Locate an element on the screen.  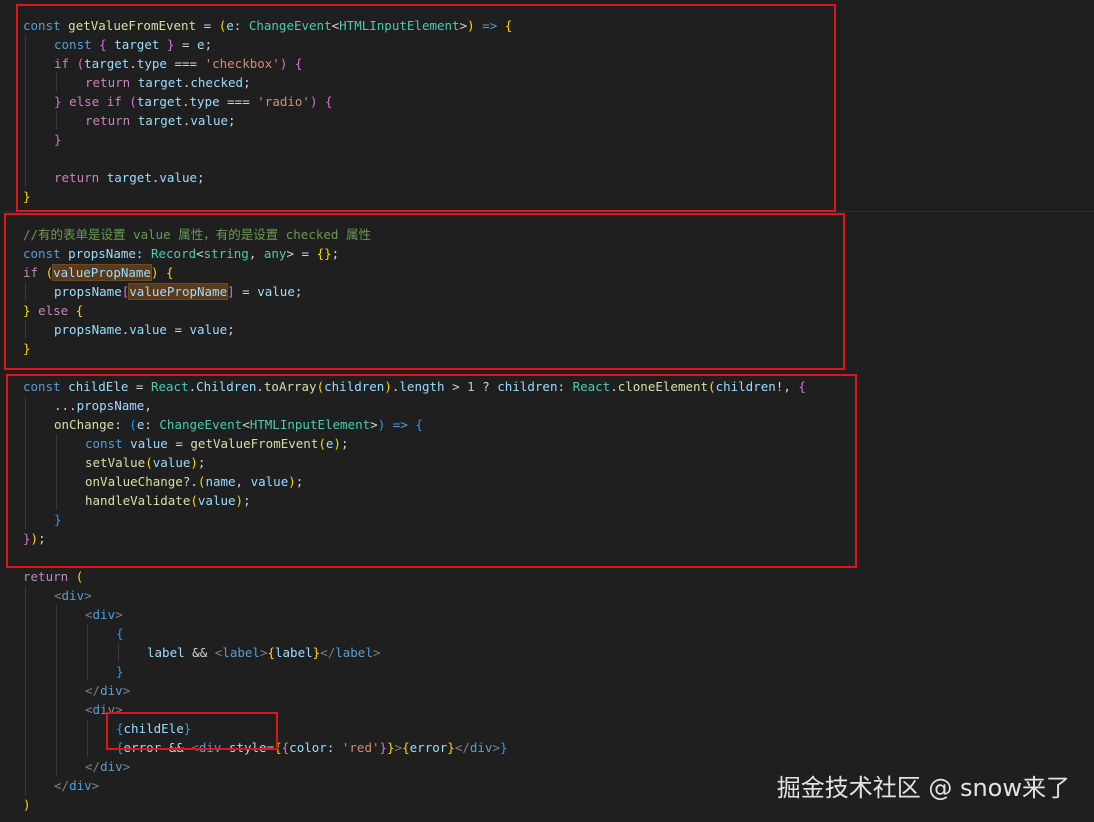
code-line: onValueChange?.(name, value); is located at coordinates (194, 481).